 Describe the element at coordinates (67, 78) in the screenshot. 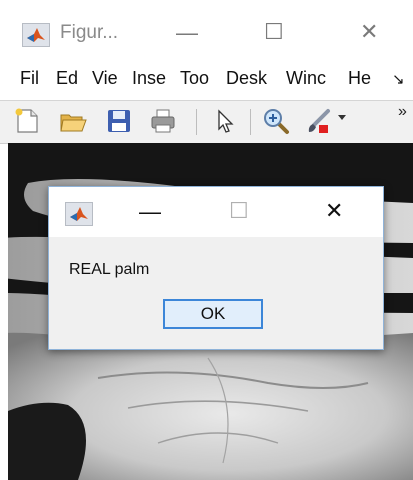

I see `menu-edit: Ed` at that location.